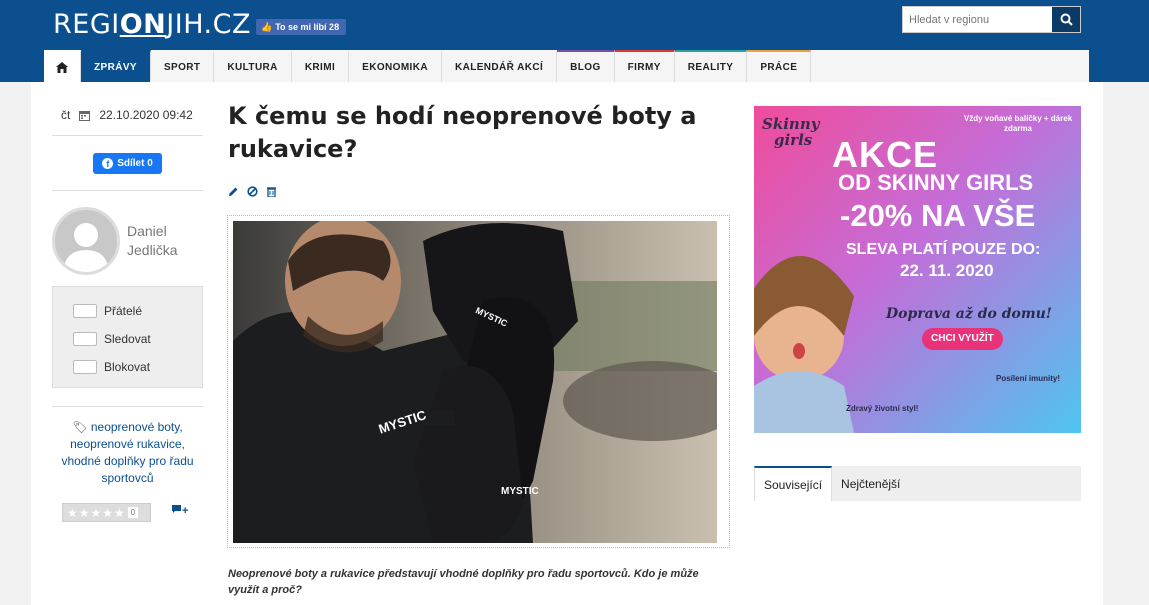  I want to click on like-label: To se mi líbí 28, so click(307, 27).